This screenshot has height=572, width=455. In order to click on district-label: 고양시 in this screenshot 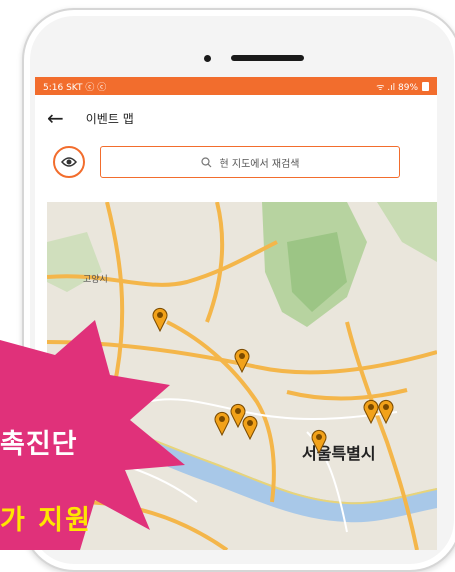, I will do `click(95, 280)`.